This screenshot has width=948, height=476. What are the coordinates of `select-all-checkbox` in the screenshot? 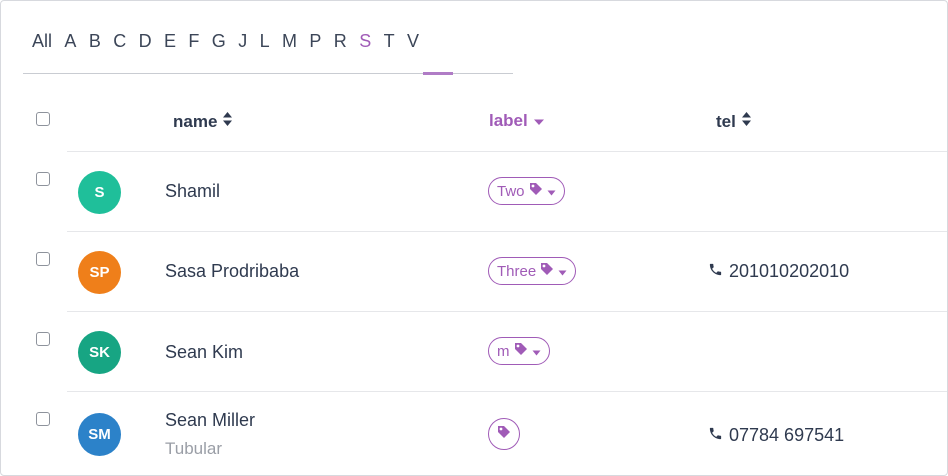 It's located at (43, 119).